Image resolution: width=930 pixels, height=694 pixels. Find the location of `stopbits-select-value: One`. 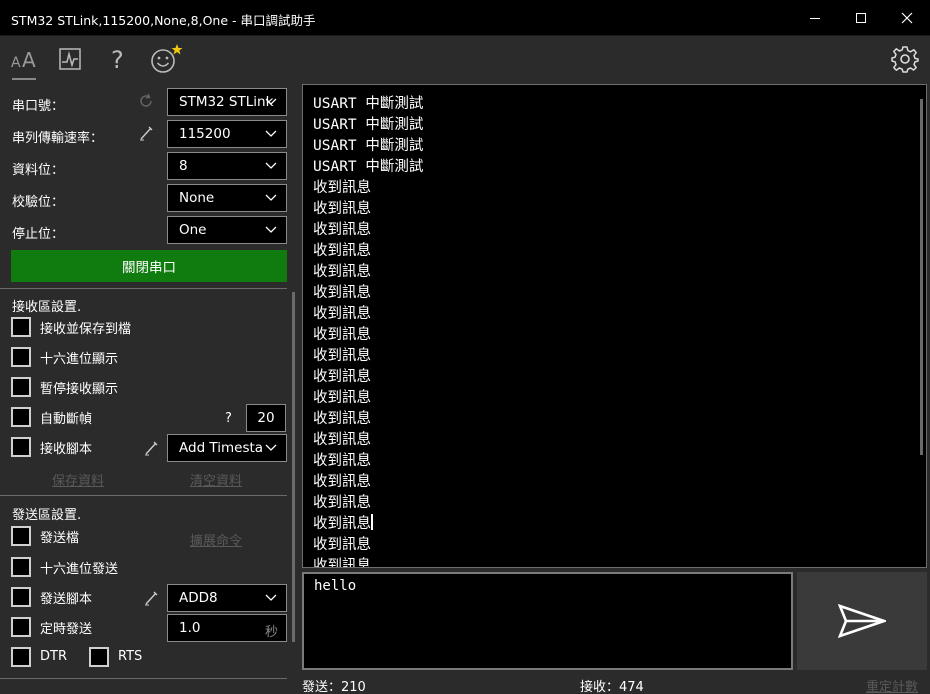

stopbits-select-value: One is located at coordinates (193, 230).